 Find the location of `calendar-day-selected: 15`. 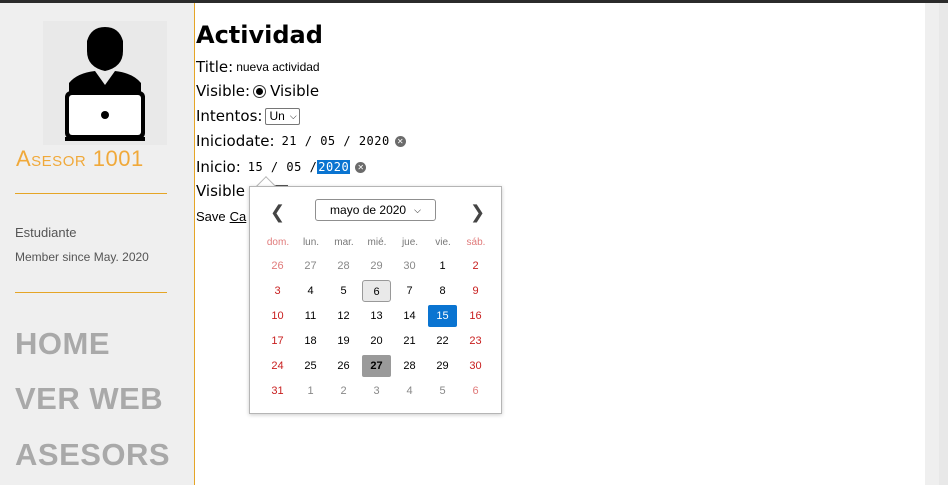

calendar-day-selected: 15 is located at coordinates (442, 316).